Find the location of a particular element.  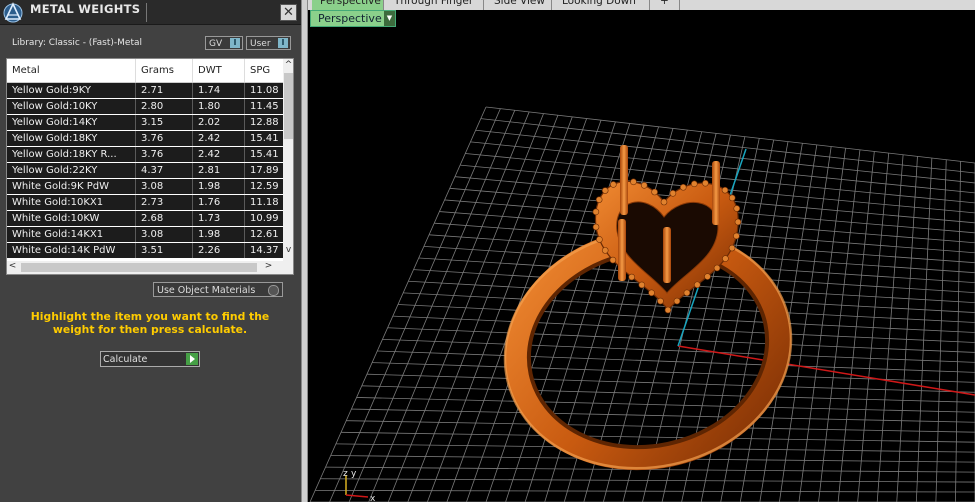

table-row: White Gold:10KW 2.68 1.73 10.99 is located at coordinates (145, 218).